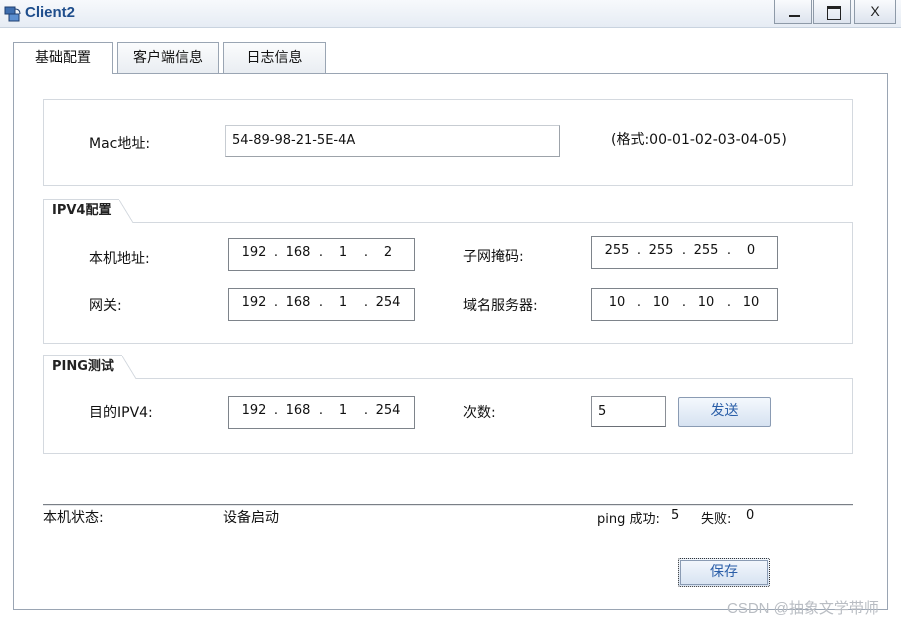 The height and width of the screenshot is (622, 901). What do you see at coordinates (684, 252) in the screenshot?
I see `subnet-mask-input: 255 . 255 . 255 . 0` at bounding box center [684, 252].